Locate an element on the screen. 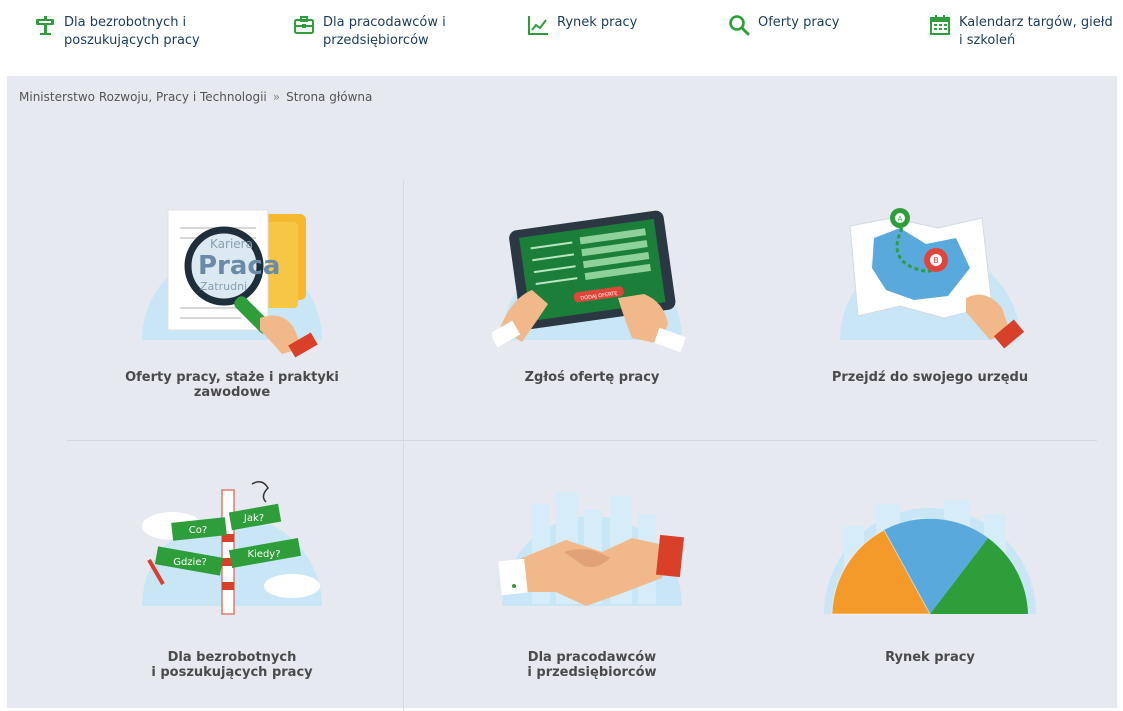 This screenshot has height=711, width=1123. nav-item-unemployed: Dla bezrobotnych i poszukujących pracy is located at coordinates (117, 32).